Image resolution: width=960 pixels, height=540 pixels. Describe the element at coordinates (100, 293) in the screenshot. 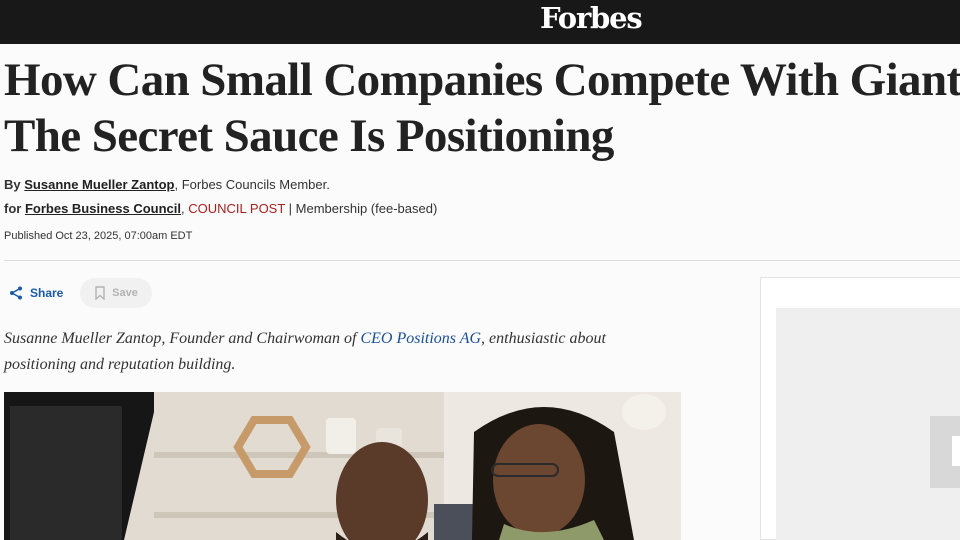

I see `bookmark-icon` at that location.